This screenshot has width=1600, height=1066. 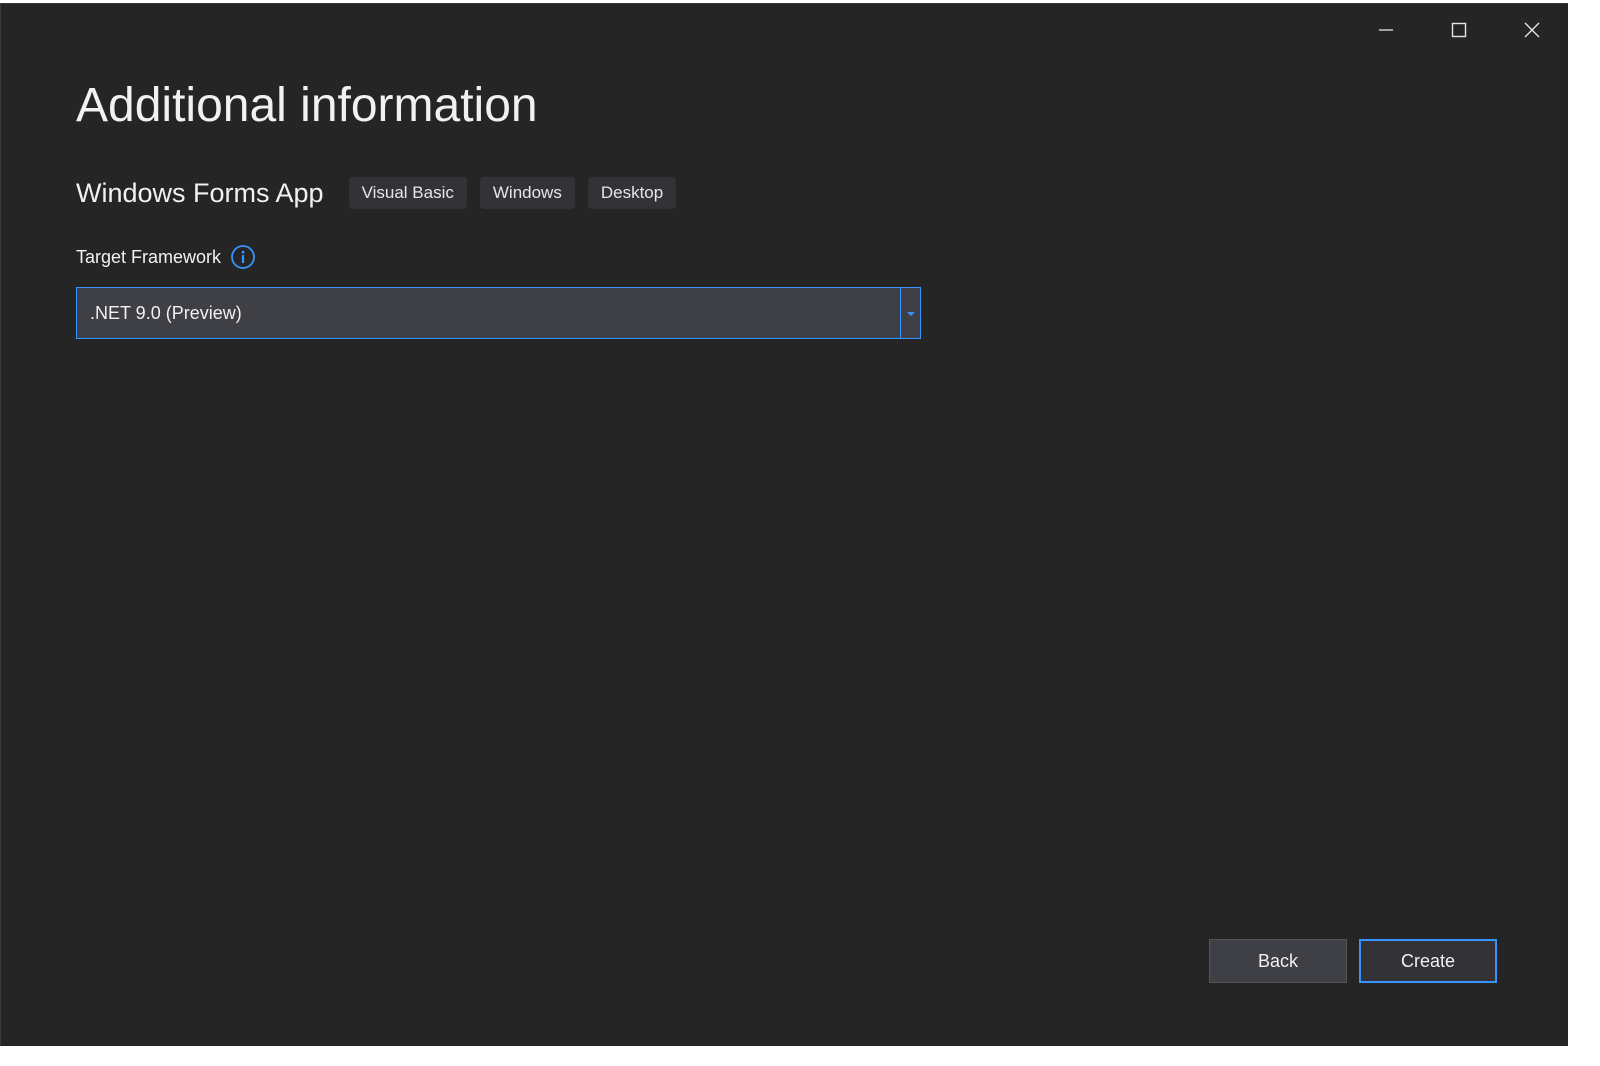 I want to click on target-framework-selected: .NET 9.0 (Preview), so click(x=166, y=312).